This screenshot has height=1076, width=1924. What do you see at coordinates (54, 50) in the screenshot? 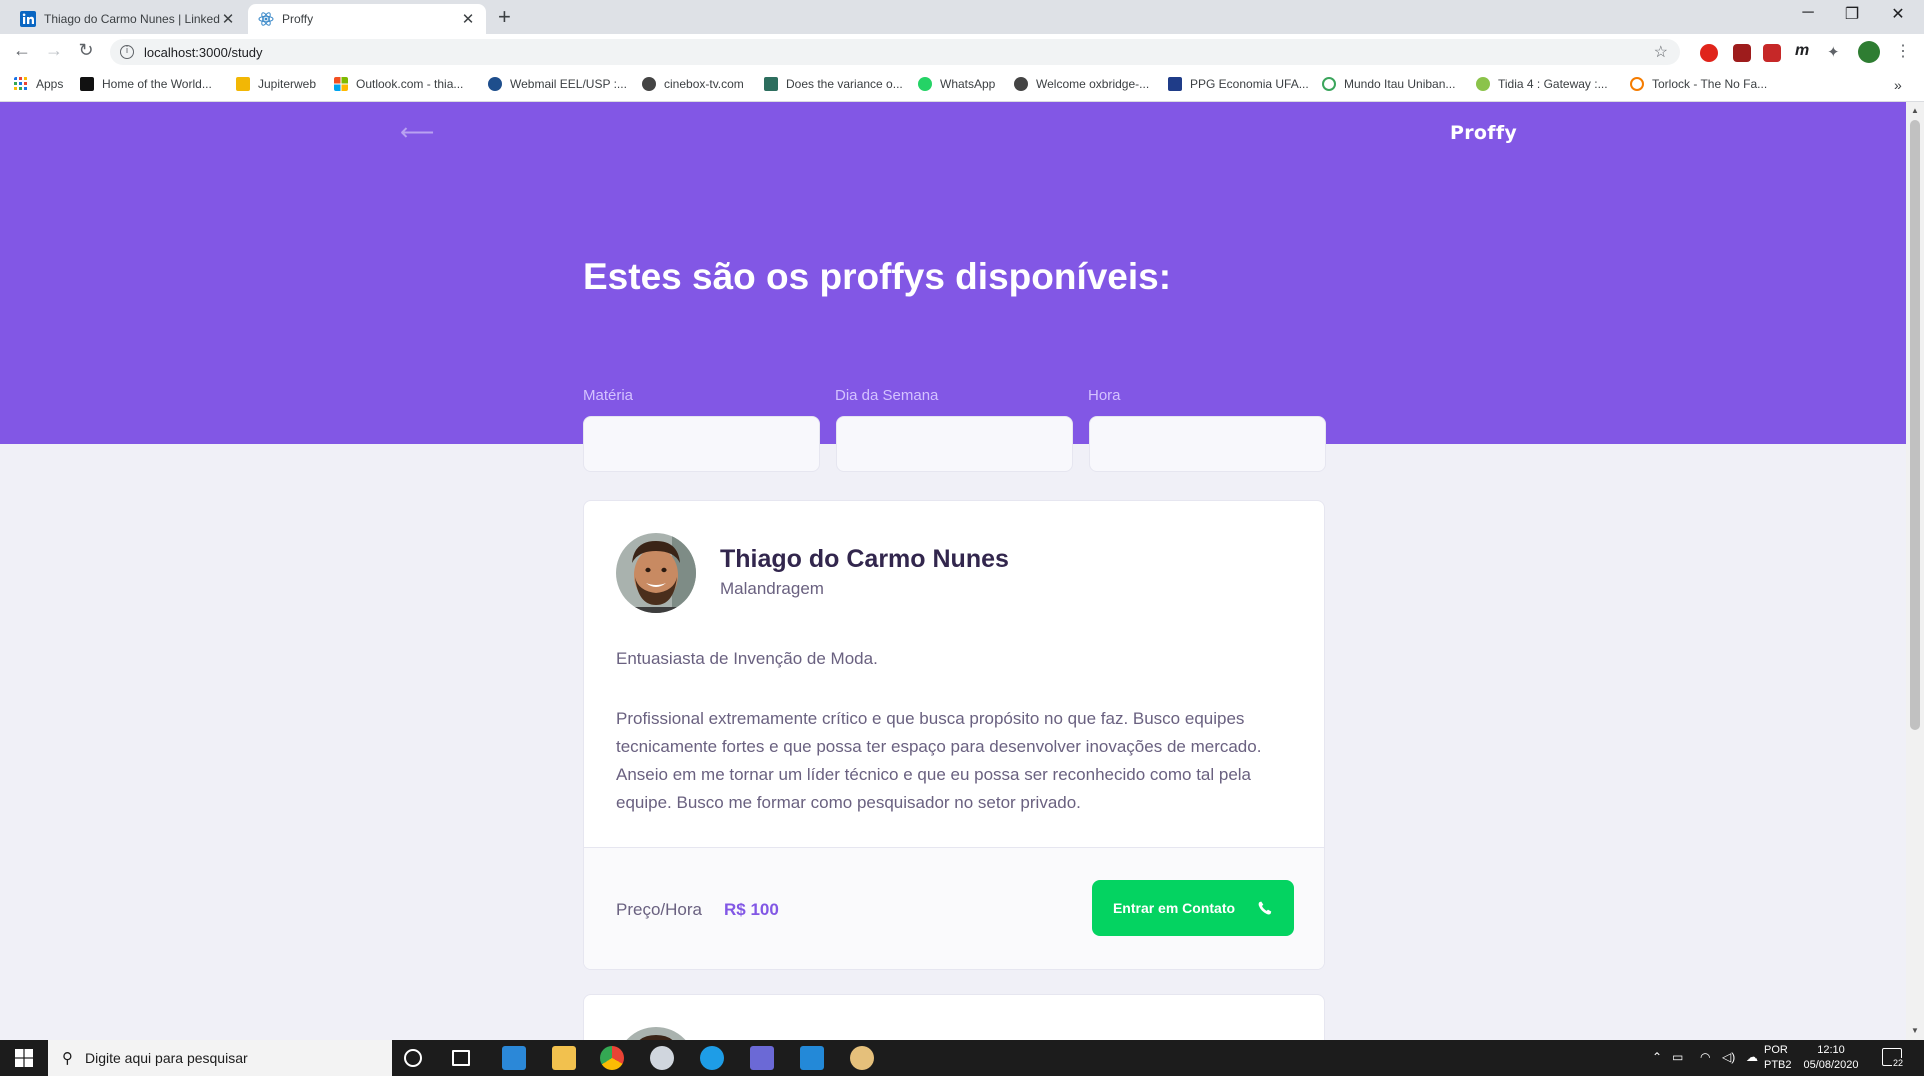
I see `forward-icon: →` at bounding box center [54, 50].